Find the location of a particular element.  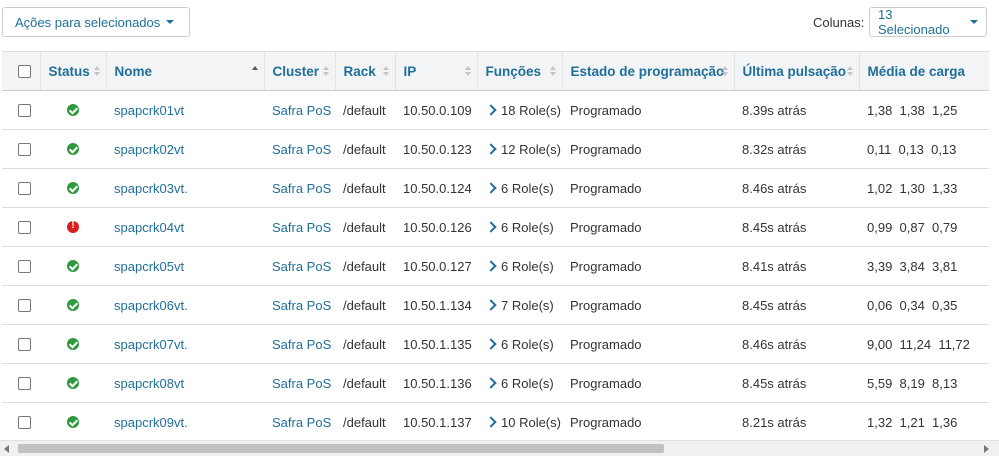

ip-cell: 10.50.0.127 is located at coordinates (436, 266).